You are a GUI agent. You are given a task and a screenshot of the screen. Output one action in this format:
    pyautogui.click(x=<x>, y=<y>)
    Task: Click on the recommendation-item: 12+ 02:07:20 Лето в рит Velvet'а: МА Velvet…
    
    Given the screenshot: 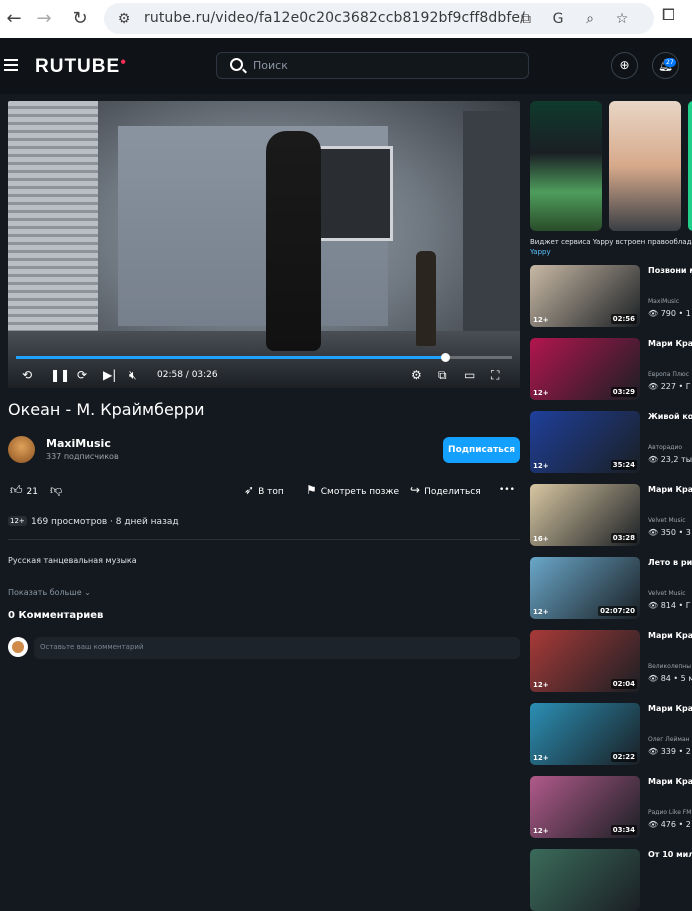 What is the action you would take?
    pyautogui.click(x=611, y=588)
    